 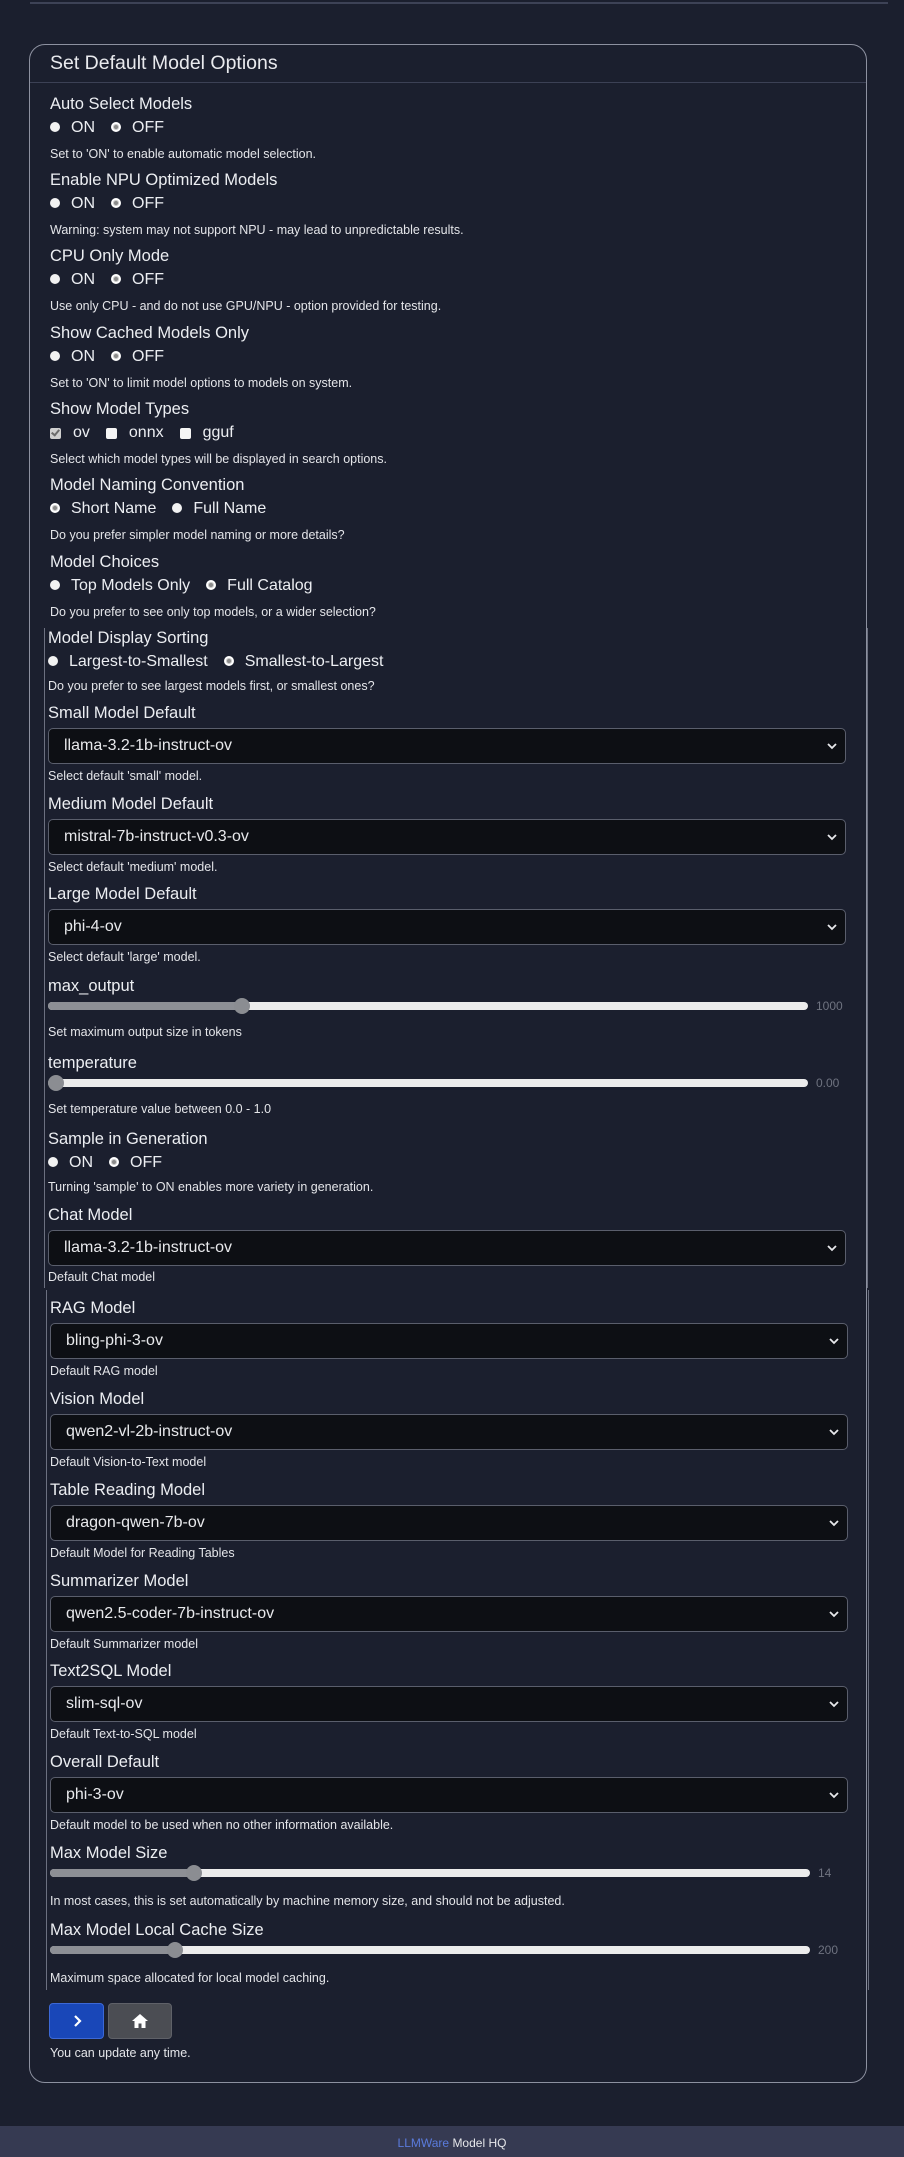 I want to click on cached-only-off-option: OFF, so click(x=137, y=357).